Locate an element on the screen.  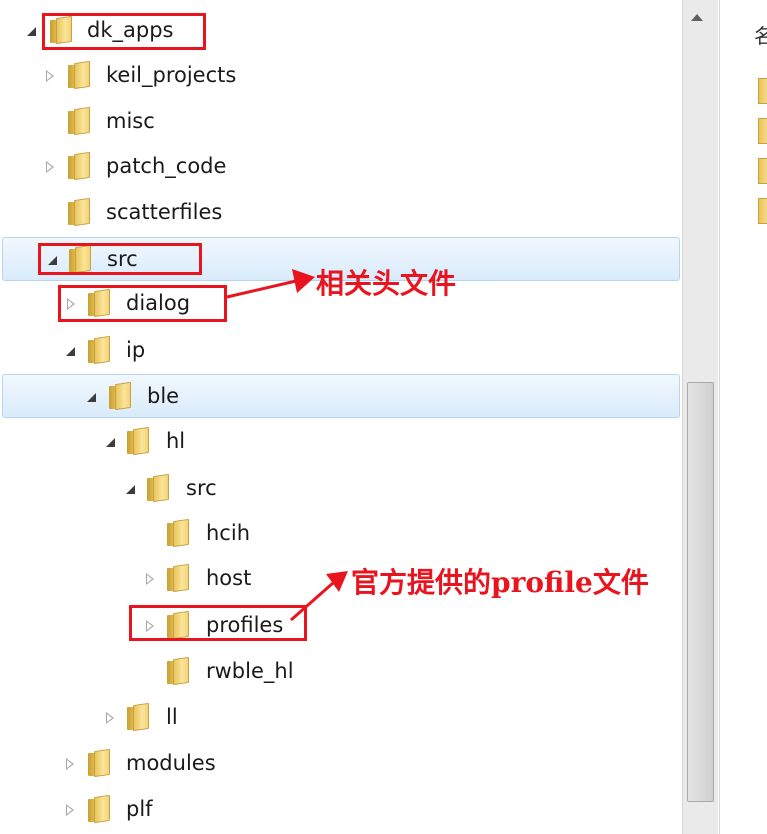
file-list-pane: 名 is located at coordinates (743, 417).